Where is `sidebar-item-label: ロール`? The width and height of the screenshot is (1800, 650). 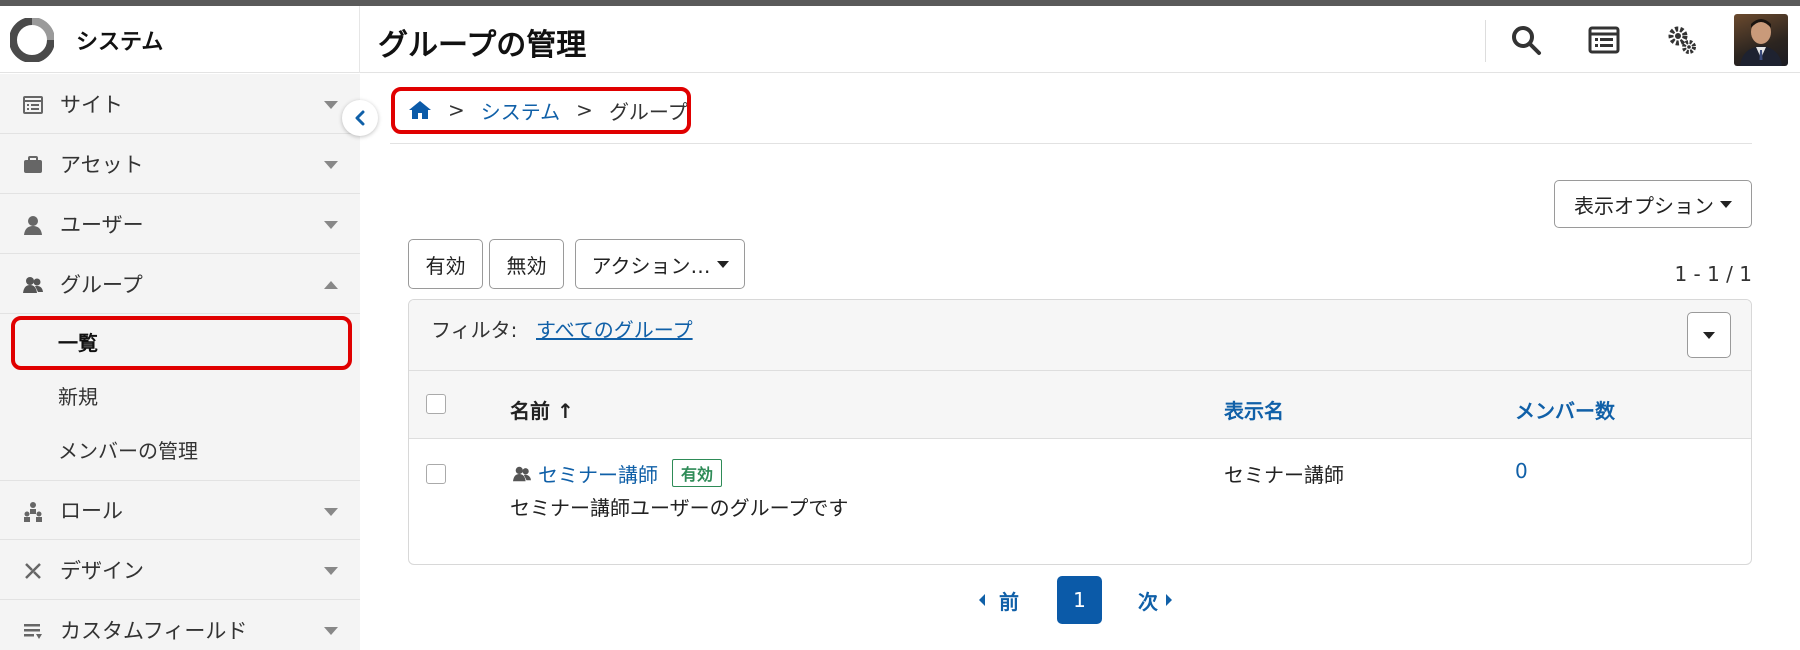 sidebar-item-label: ロール is located at coordinates (91, 511).